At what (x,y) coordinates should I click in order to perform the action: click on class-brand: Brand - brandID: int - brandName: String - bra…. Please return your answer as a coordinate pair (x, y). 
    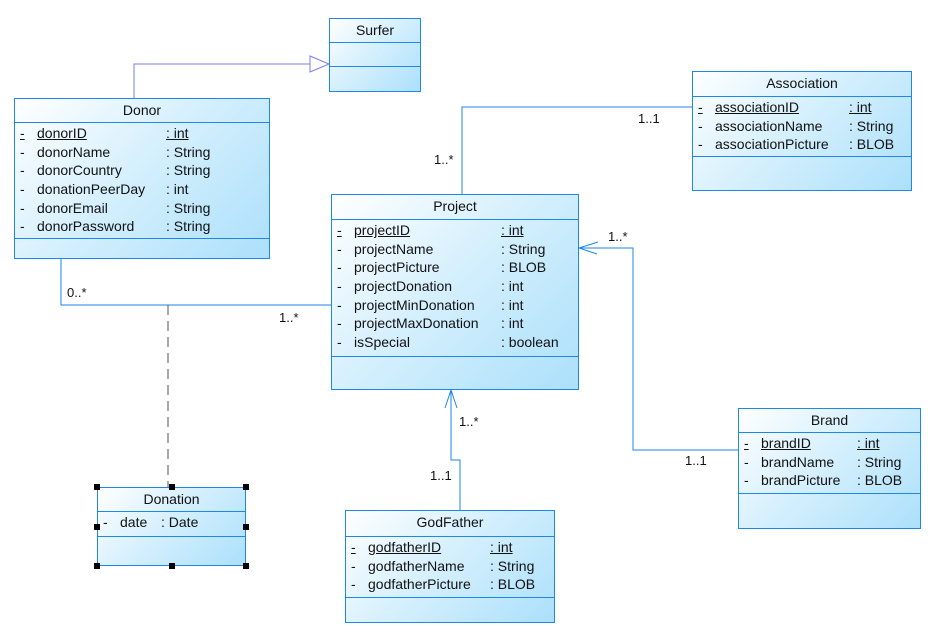
    Looking at the image, I should click on (829, 468).